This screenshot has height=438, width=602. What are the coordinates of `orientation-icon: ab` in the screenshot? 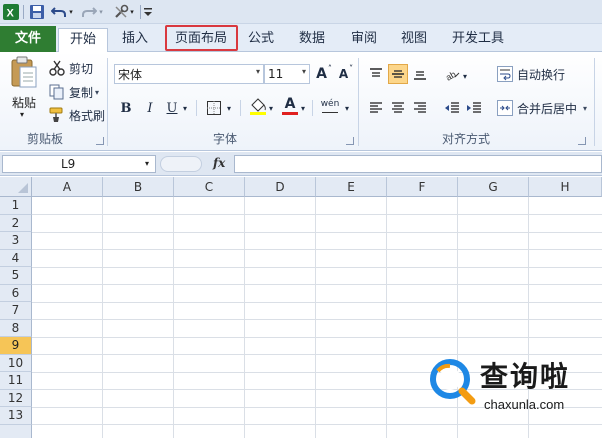 It's located at (452, 74).